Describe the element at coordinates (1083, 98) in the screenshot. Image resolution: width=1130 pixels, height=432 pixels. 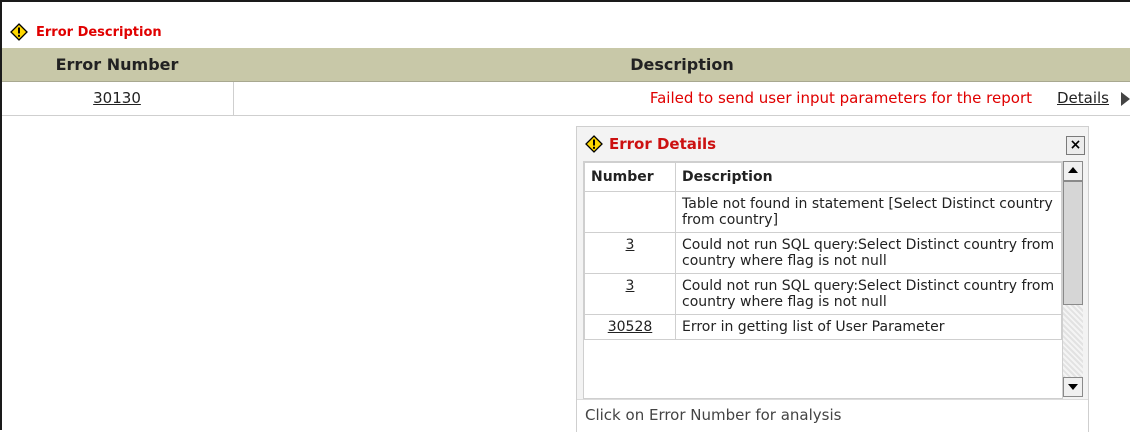
I see `details-link: Details` at that location.